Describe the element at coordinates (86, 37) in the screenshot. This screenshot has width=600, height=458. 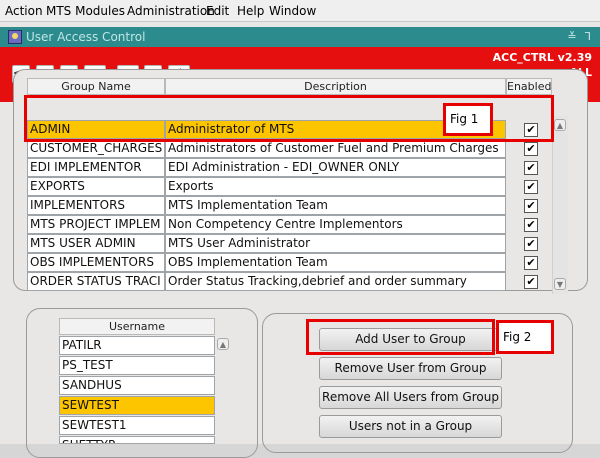
I see `window-title: User Access Control` at that location.